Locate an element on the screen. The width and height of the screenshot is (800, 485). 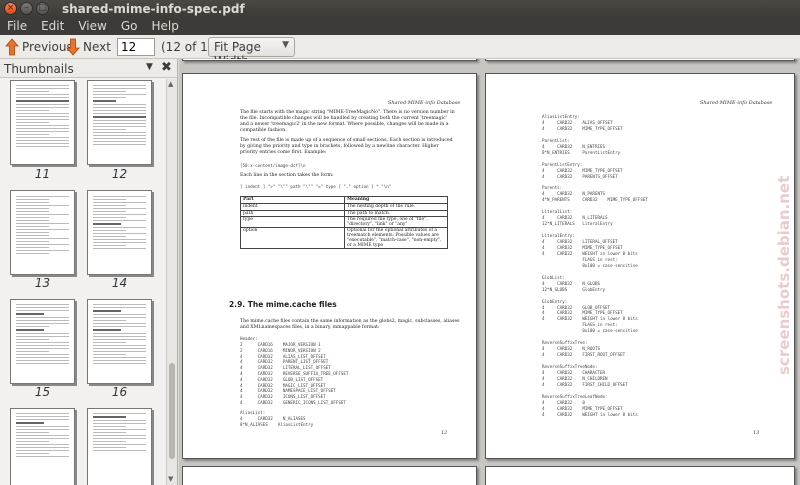
page-11-sliver is located at coordinates (329, 60).